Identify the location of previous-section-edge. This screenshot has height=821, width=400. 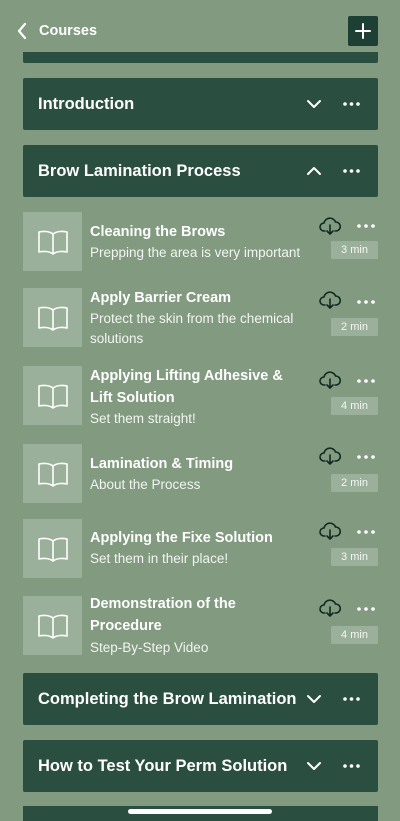
(200, 57).